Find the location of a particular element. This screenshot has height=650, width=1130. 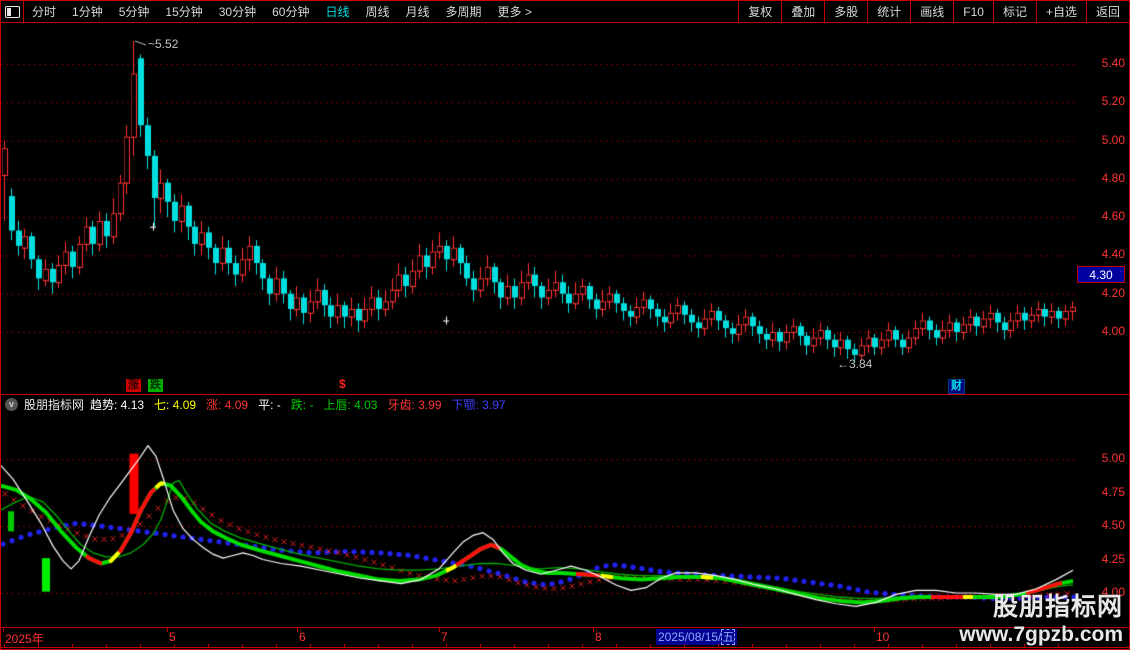

main-axis-label-4.20: 4.20 is located at coordinates (1113, 292).